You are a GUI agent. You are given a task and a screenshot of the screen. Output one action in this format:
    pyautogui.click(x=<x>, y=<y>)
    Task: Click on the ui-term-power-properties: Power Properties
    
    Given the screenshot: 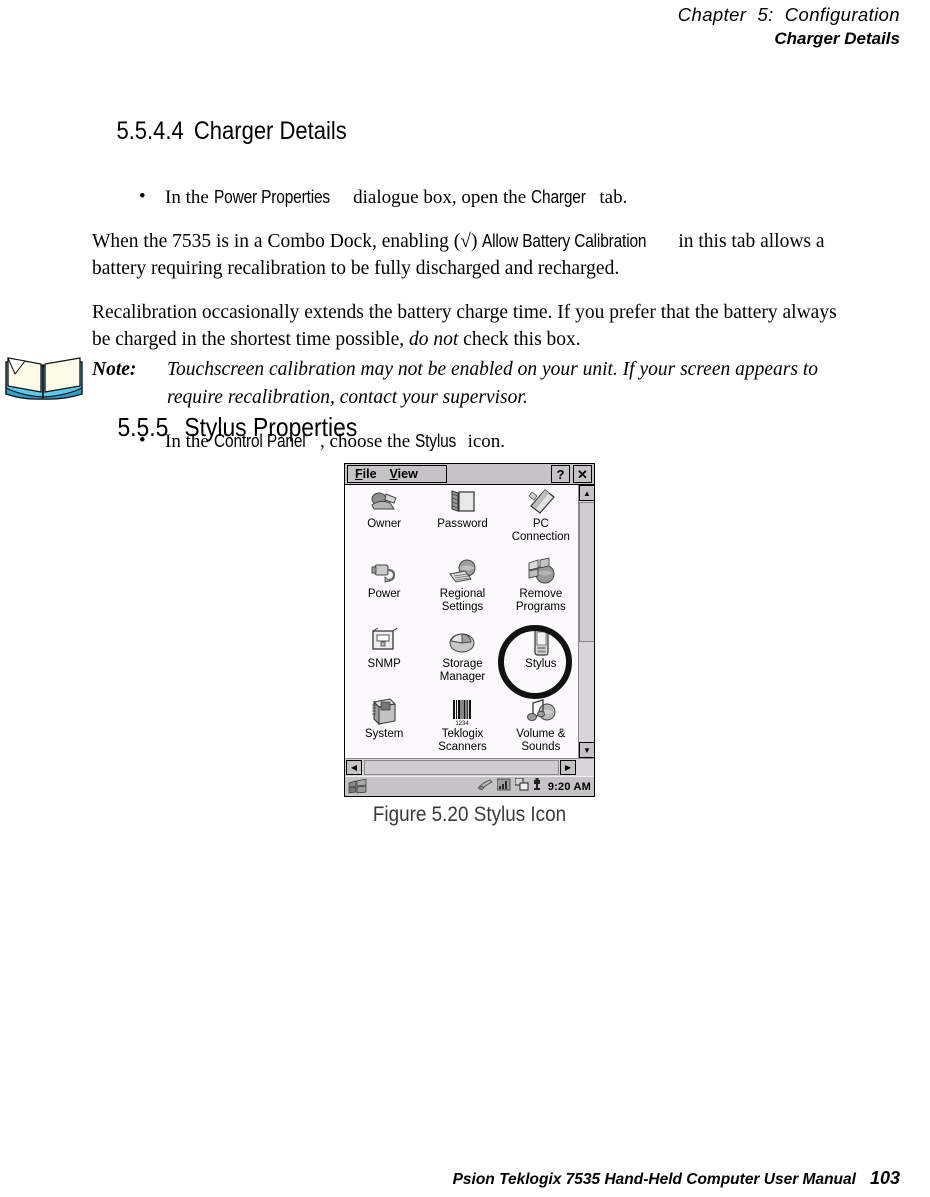 What is the action you would take?
    pyautogui.click(x=271, y=197)
    